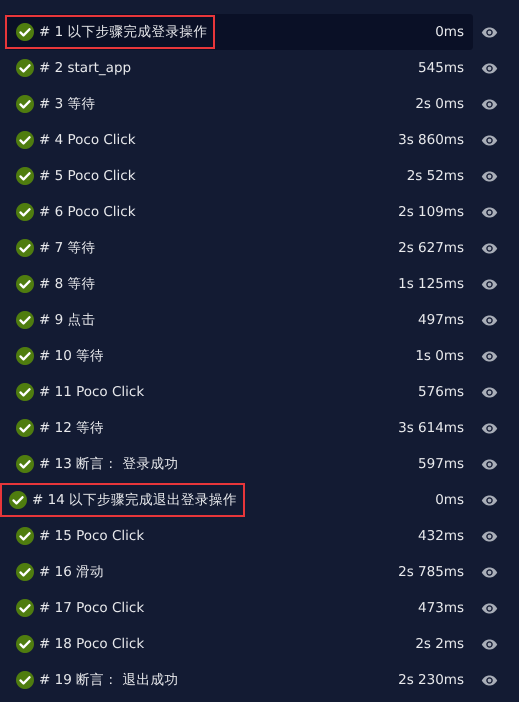  What do you see at coordinates (239, 248) in the screenshot?
I see `step-row: # 7 等待 2s 627ms` at bounding box center [239, 248].